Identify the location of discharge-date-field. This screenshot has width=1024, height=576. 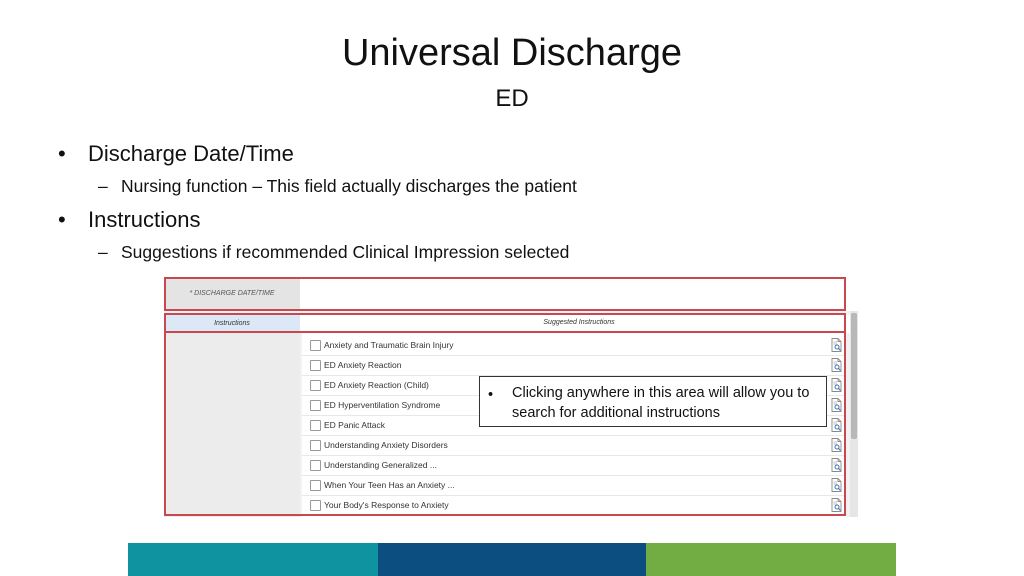
(579, 294).